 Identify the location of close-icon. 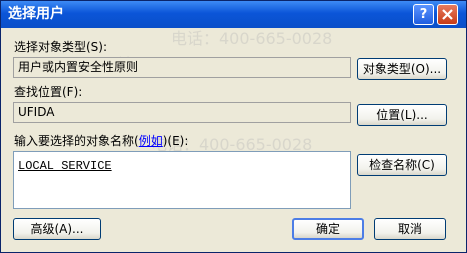
(447, 14).